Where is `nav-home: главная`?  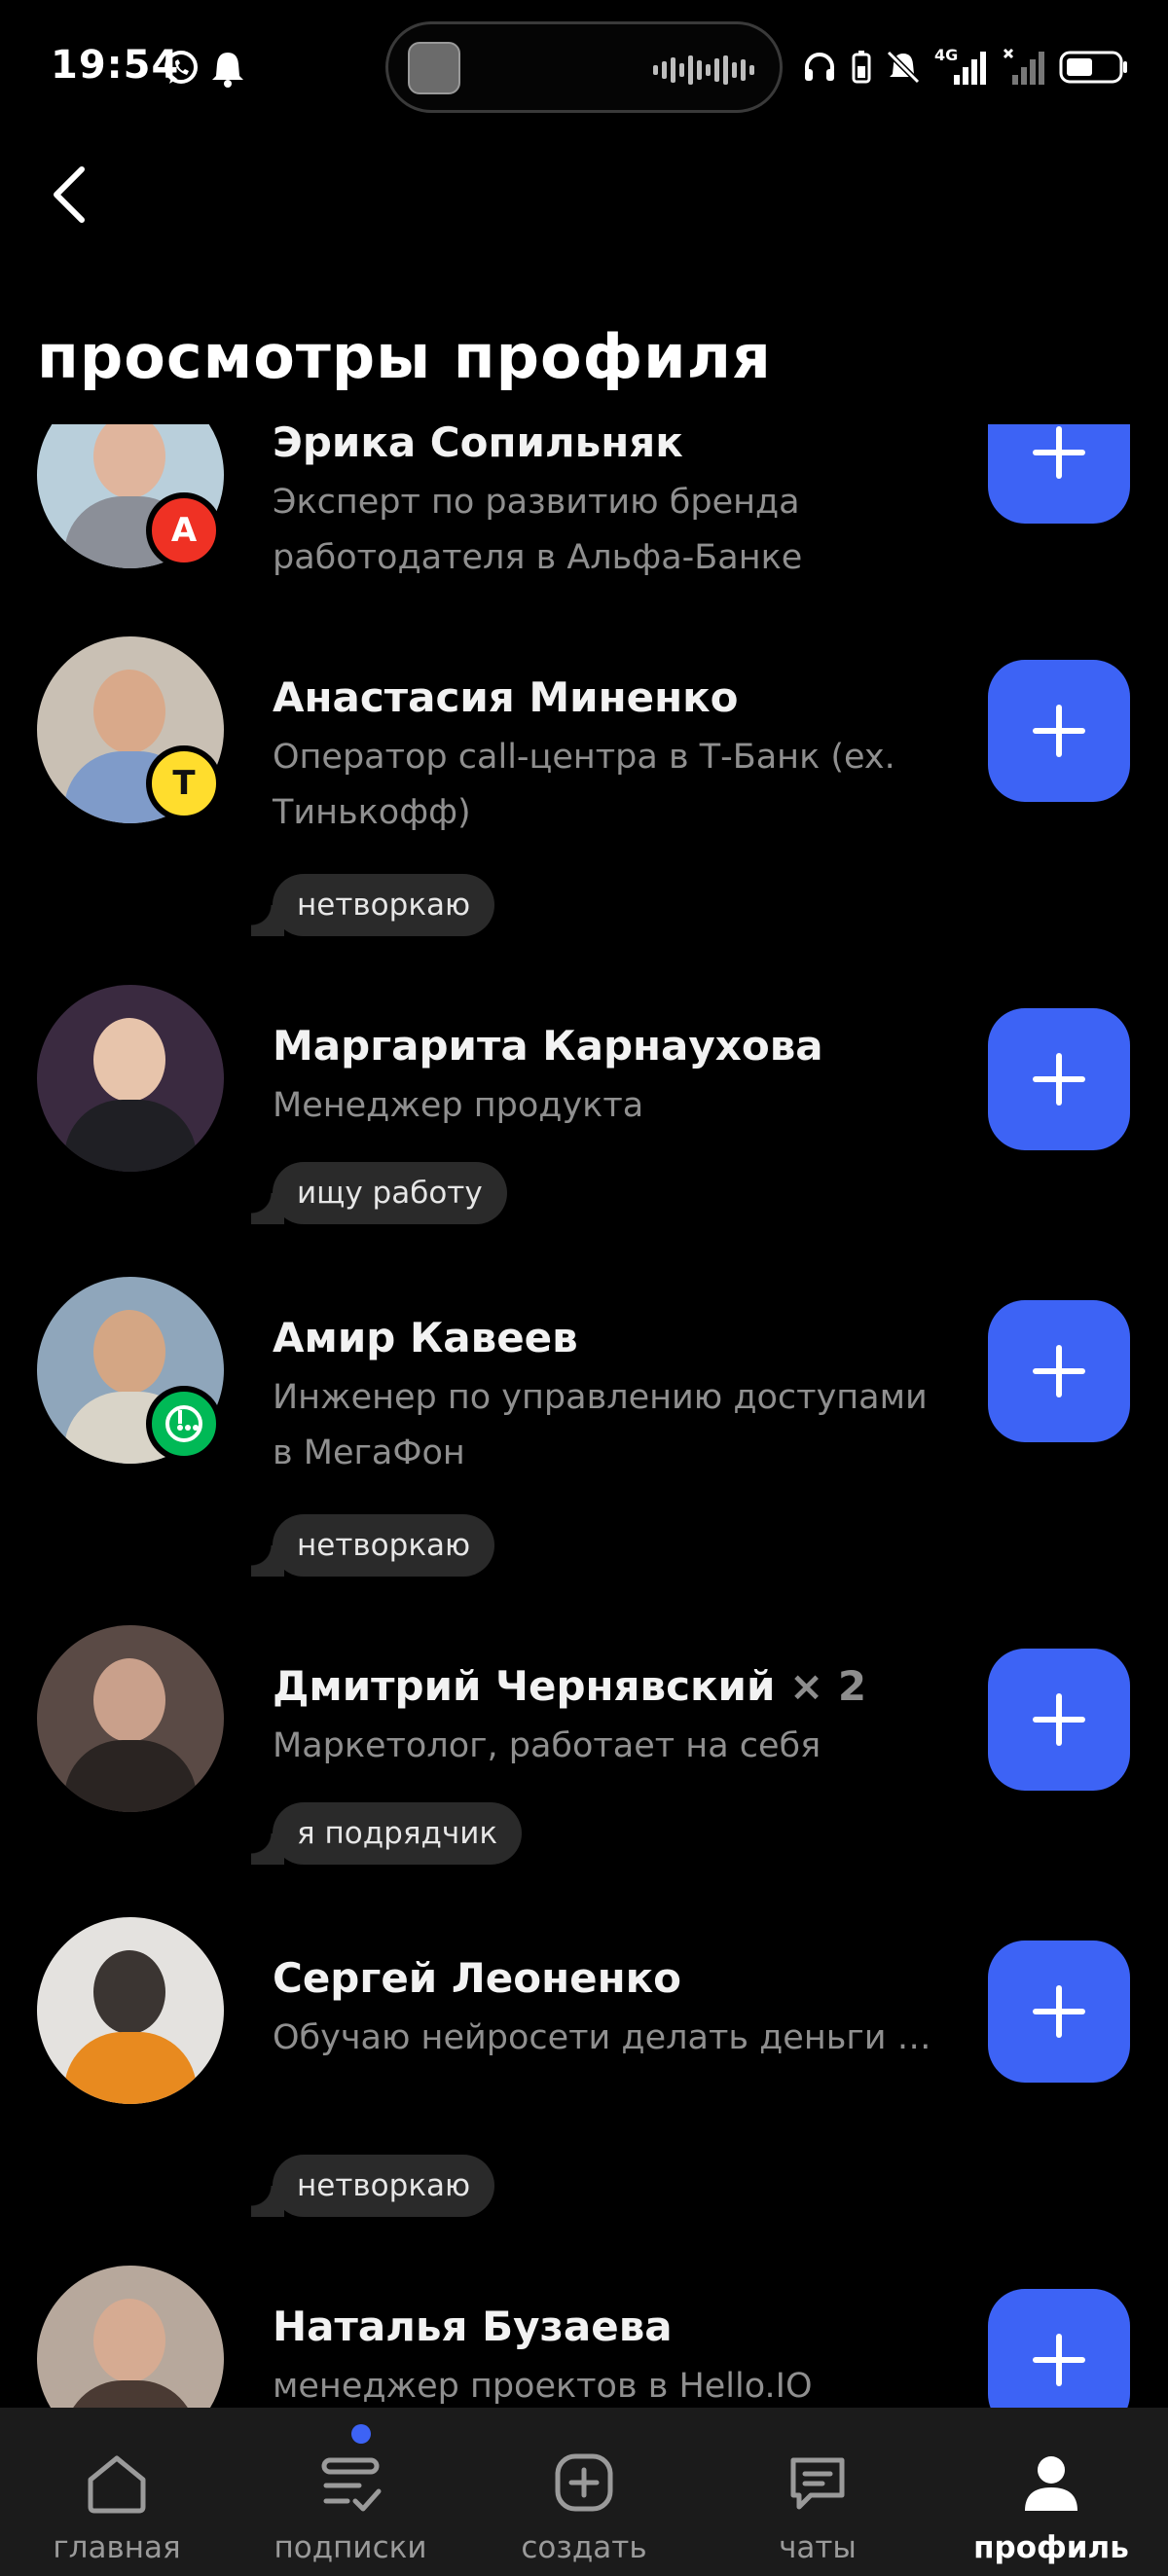
nav-home: главная is located at coordinates (117, 2492).